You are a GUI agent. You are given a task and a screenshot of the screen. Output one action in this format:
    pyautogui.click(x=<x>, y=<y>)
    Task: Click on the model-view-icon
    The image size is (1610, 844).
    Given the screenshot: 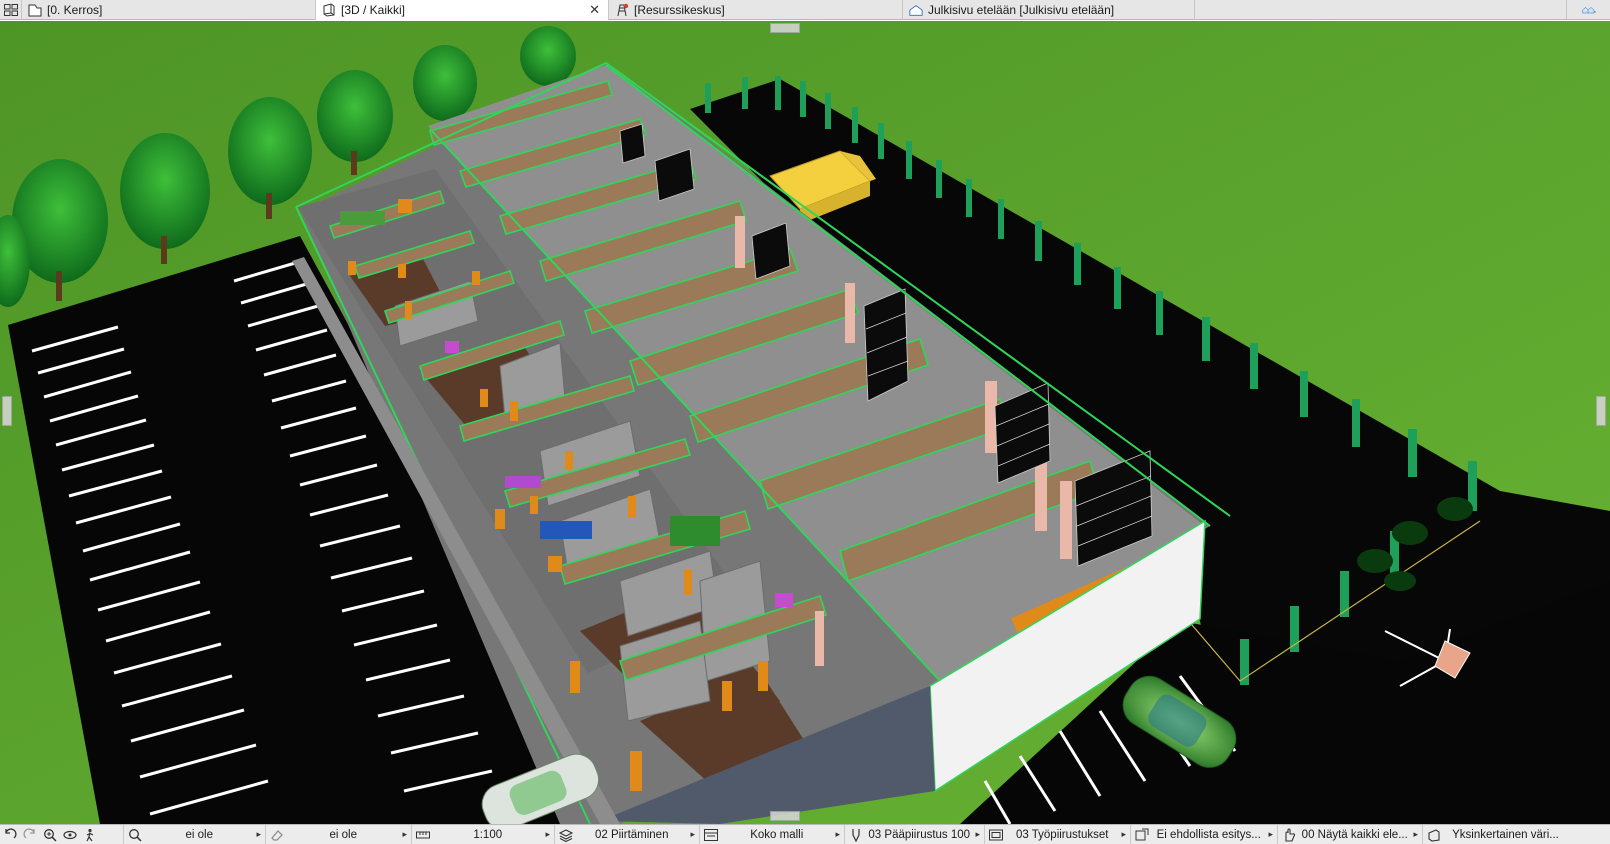 What is the action you would take?
    pyautogui.click(x=711, y=835)
    